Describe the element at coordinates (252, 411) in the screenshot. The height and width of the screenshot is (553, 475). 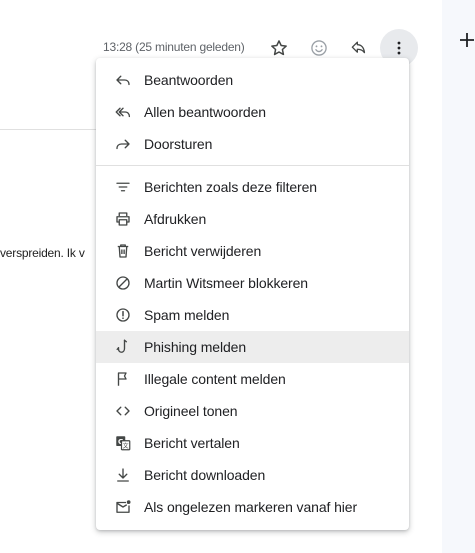
I see `menu-item-show-original: Origineel tonen` at that location.